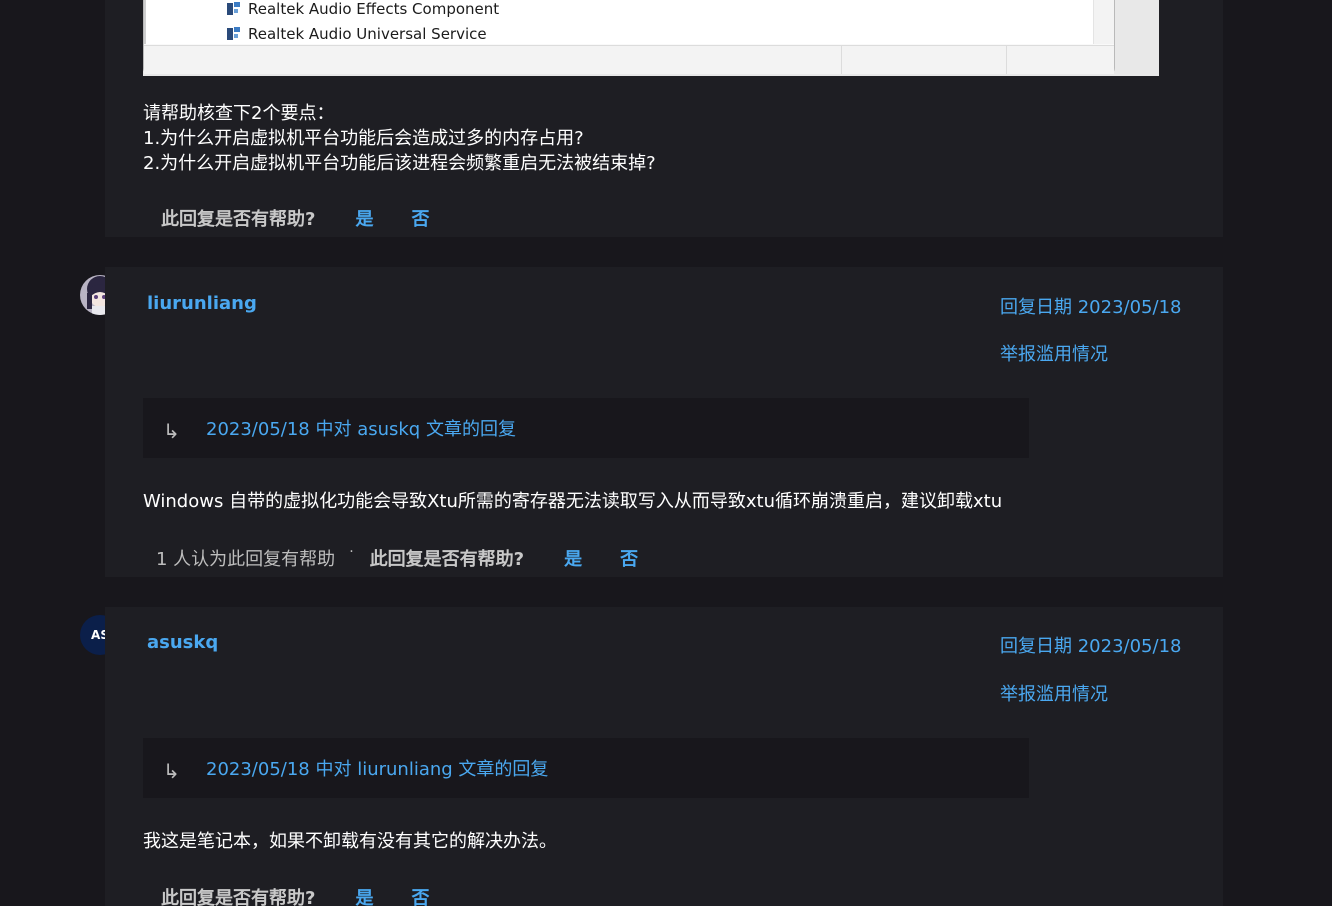 The width and height of the screenshot is (1332, 906). Describe the element at coordinates (586, 768) in the screenshot. I see `reply-reference: ↳ 2023/05/18 中对 liurunliang 文章的回复` at that location.